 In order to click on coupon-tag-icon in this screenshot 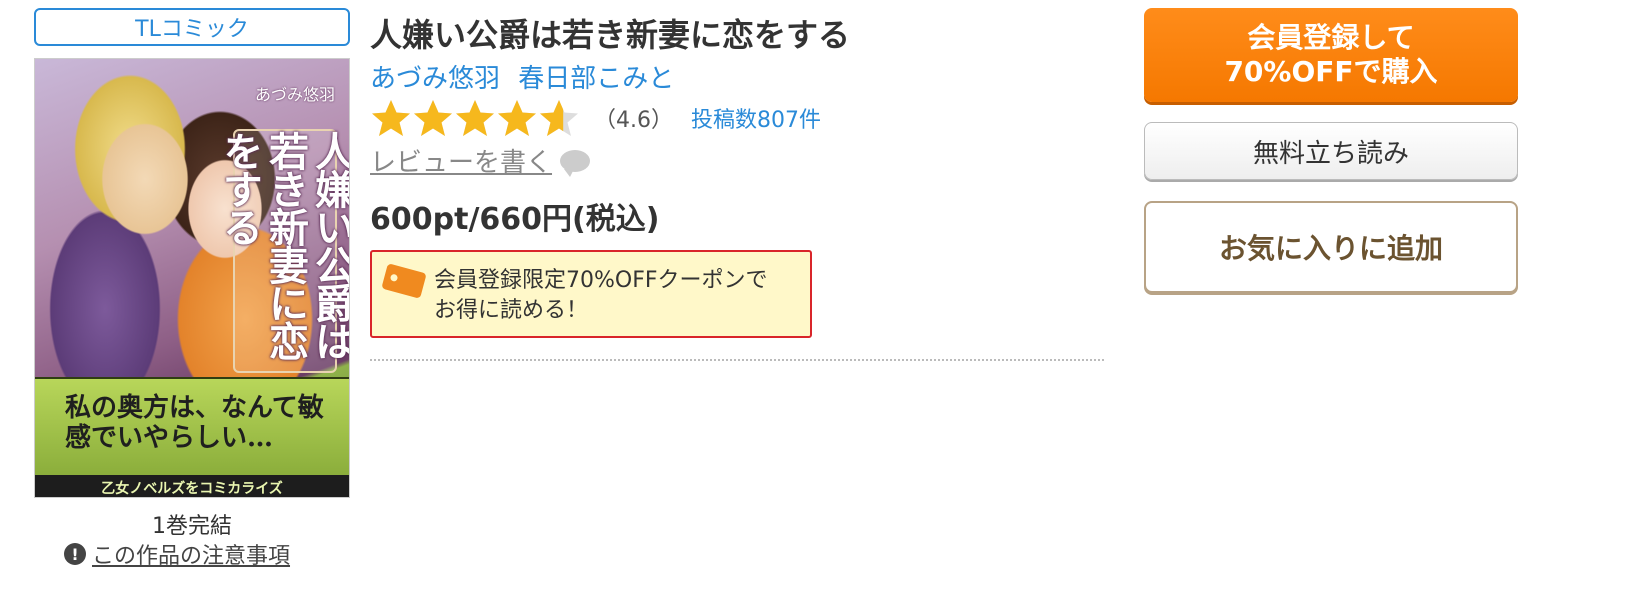, I will do `click(404, 281)`.